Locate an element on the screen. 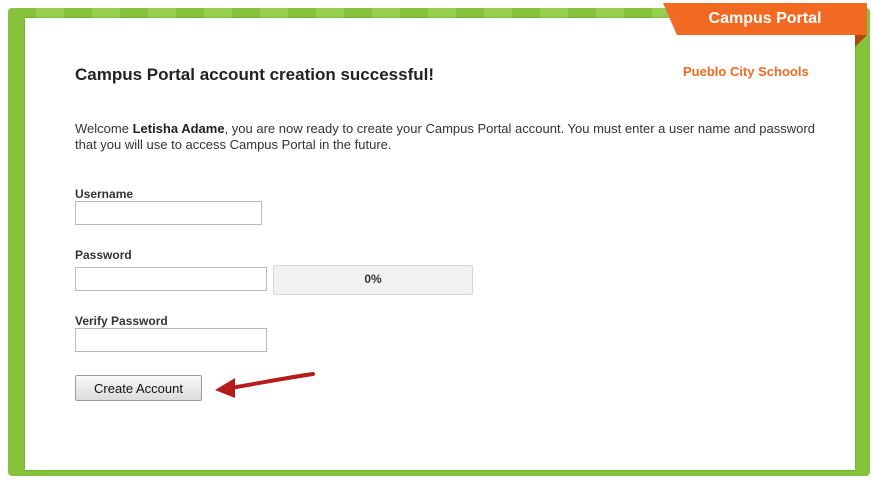 Image resolution: width=873 pixels, height=480 pixels. password-strength-meter: 0% is located at coordinates (373, 280).